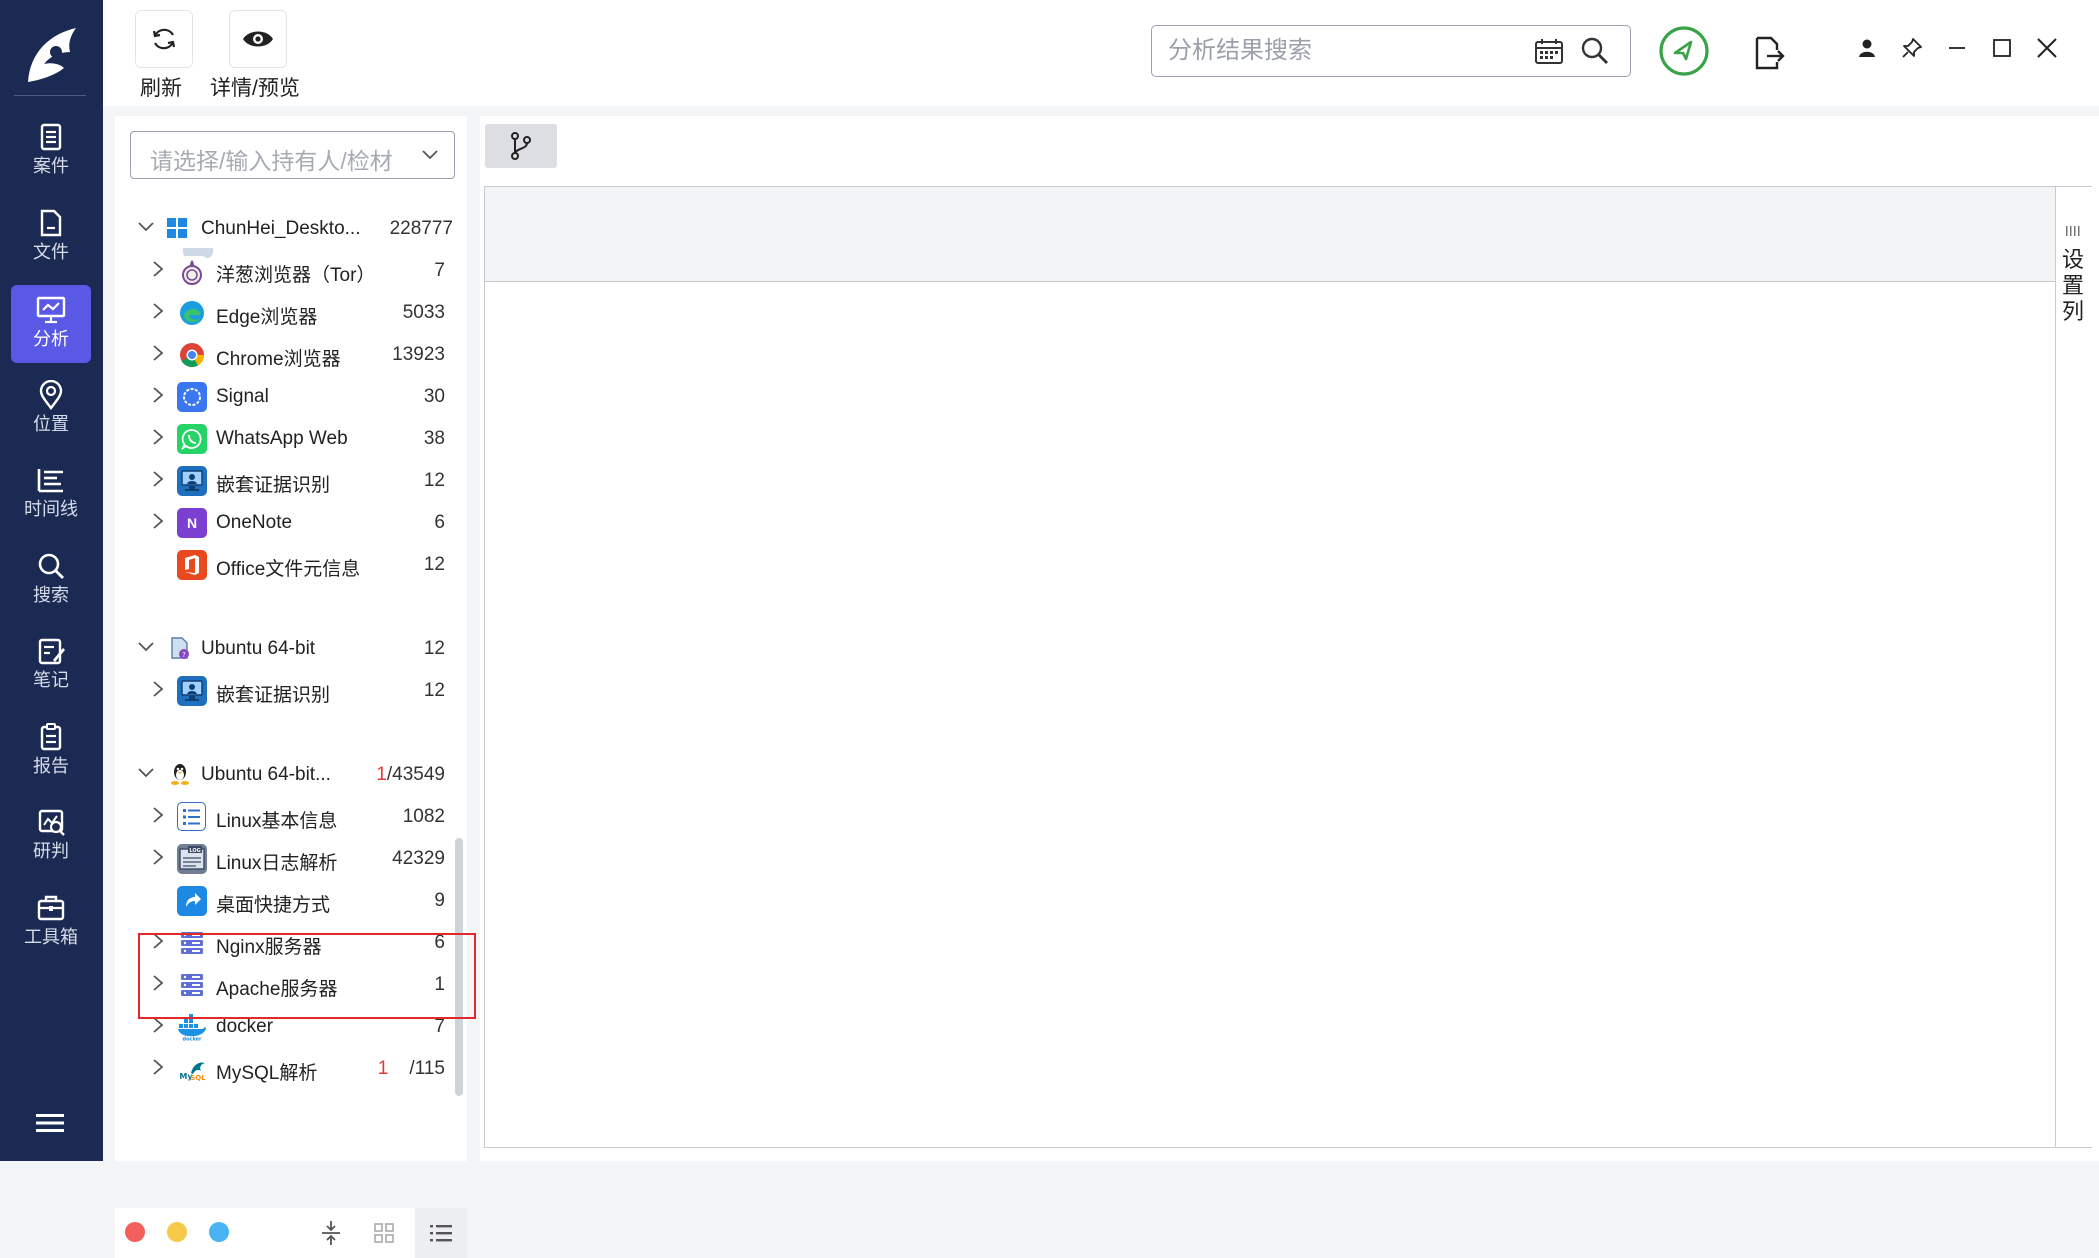  What do you see at coordinates (331, 1233) in the screenshot?
I see `collapse-all-icon` at bounding box center [331, 1233].